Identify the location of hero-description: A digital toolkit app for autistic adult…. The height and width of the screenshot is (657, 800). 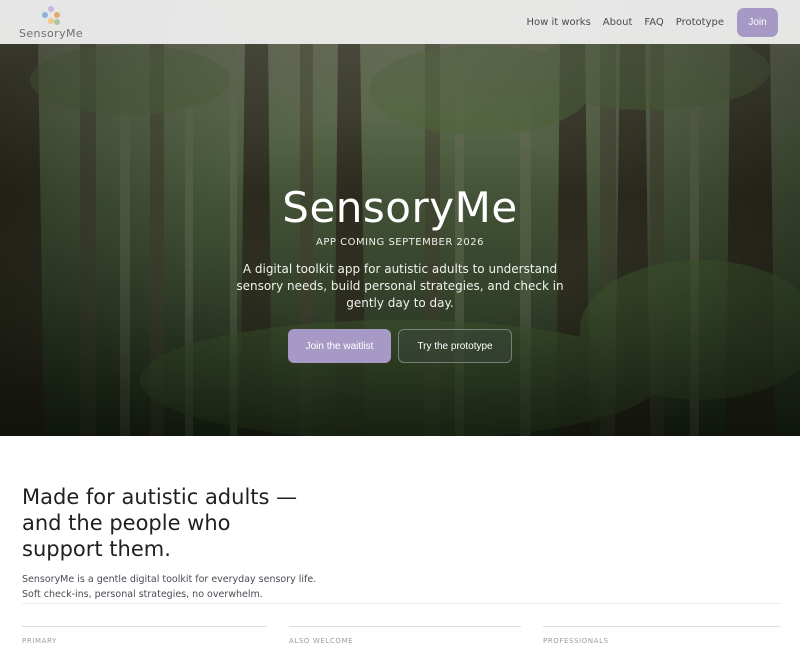
(400, 286).